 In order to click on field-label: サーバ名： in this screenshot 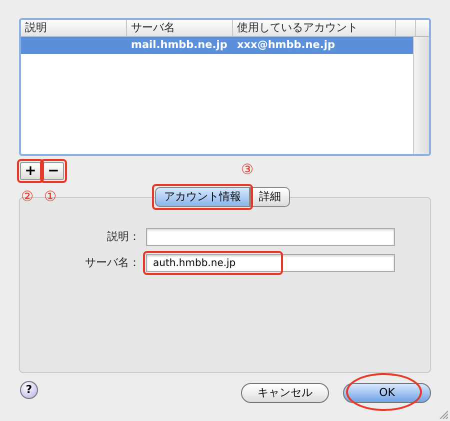, I will do `click(112, 262)`.